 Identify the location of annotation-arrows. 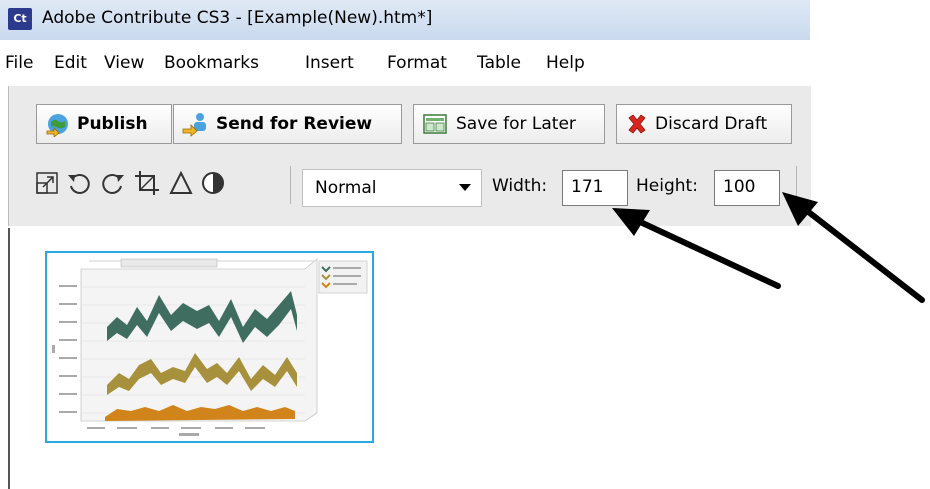
(768, 247).